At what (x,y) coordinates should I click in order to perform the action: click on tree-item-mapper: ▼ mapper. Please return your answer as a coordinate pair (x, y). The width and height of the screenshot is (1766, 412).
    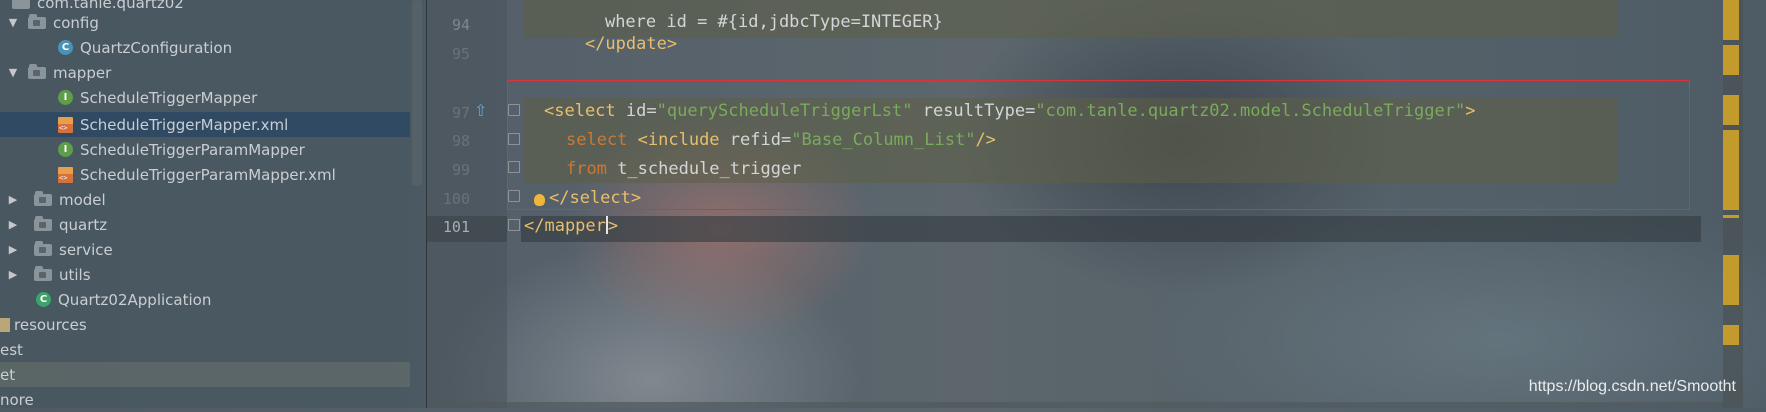
    Looking at the image, I should click on (205, 72).